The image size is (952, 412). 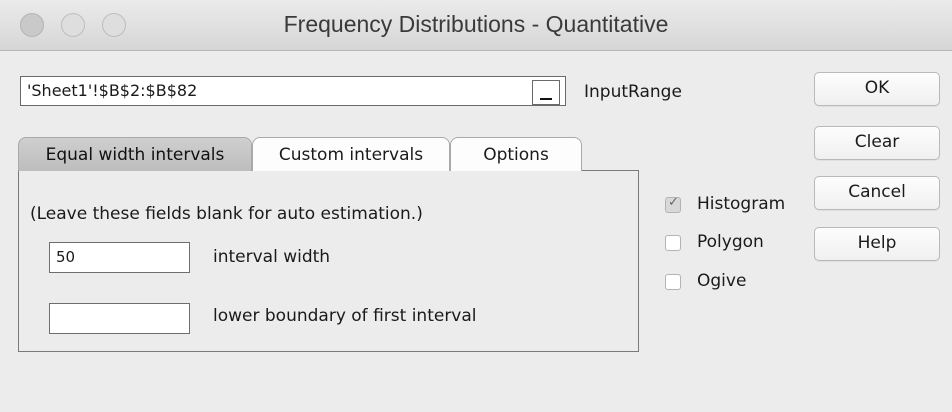 What do you see at coordinates (877, 143) in the screenshot?
I see `clear-button: Clear` at bounding box center [877, 143].